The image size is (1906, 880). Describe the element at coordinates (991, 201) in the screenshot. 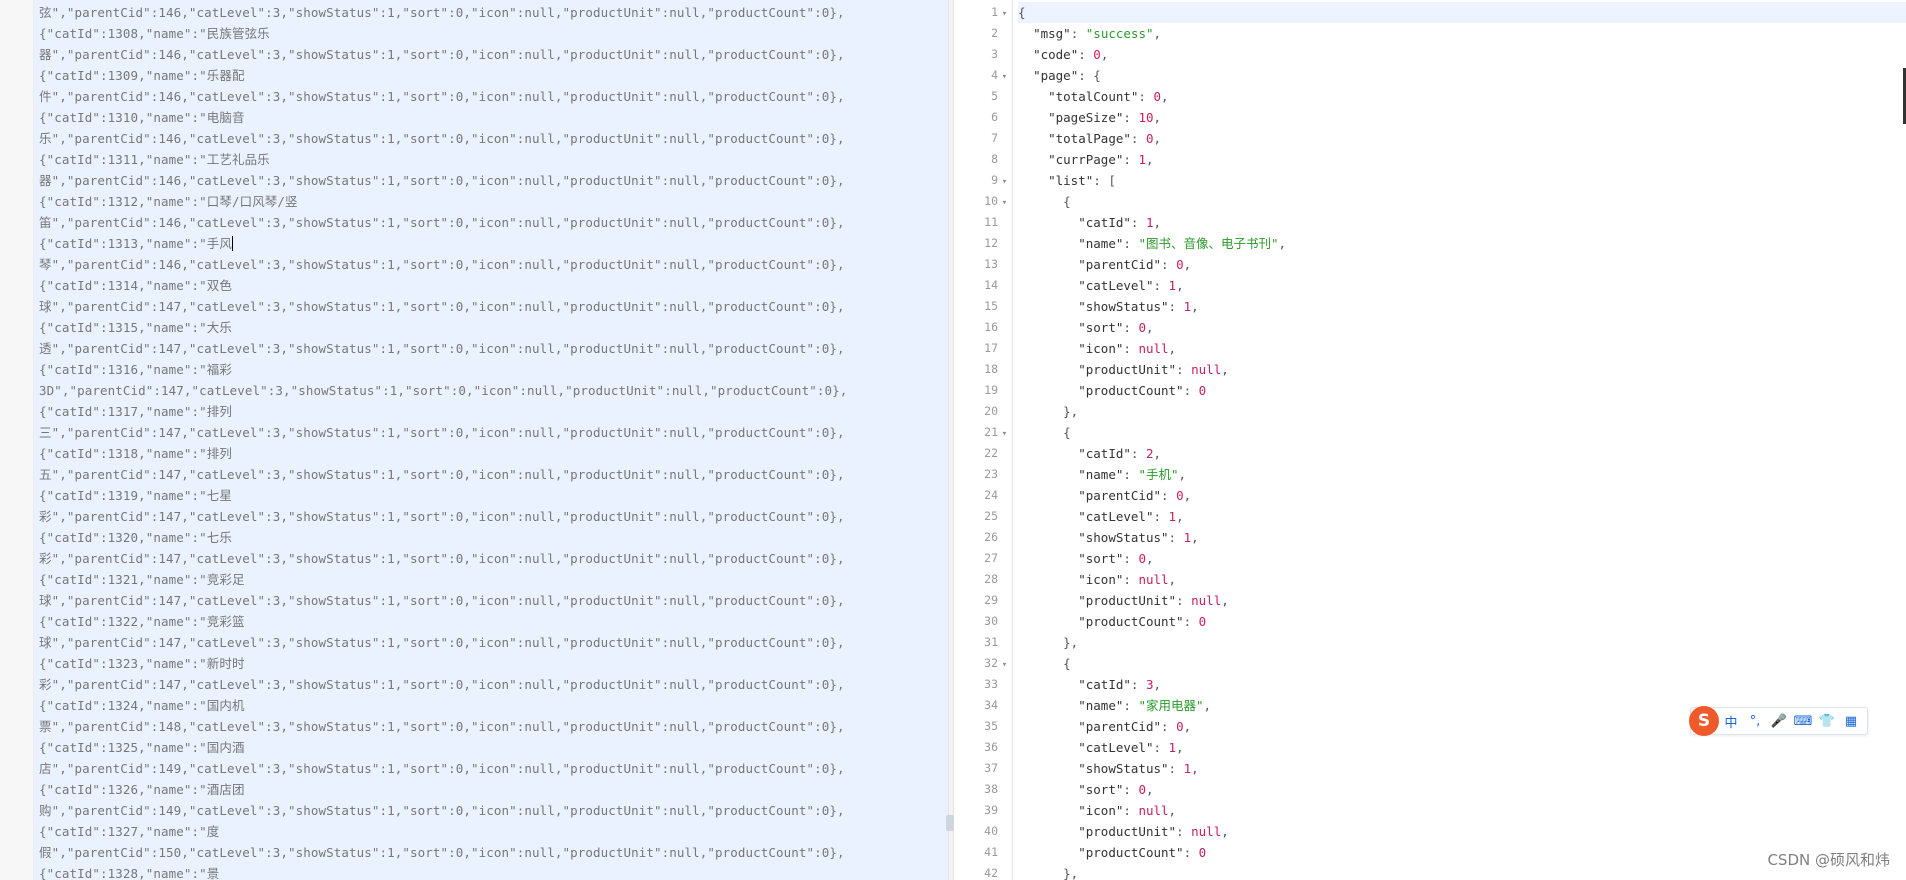

I see `line-number-text: 10` at that location.